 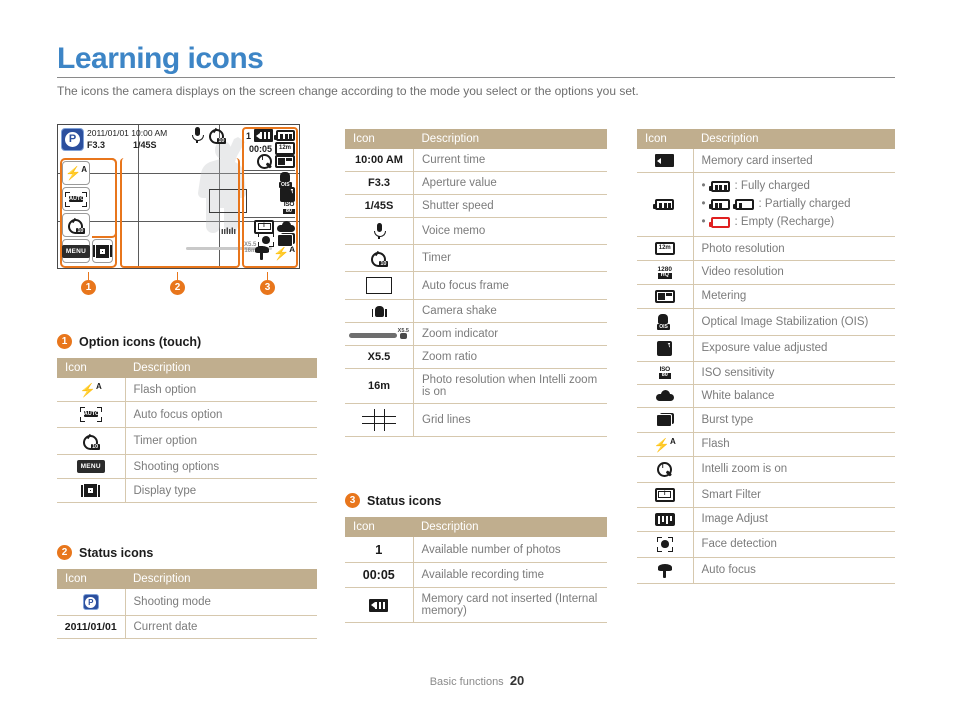 What do you see at coordinates (510, 258) in the screenshot?
I see `row-description: Timer` at bounding box center [510, 258].